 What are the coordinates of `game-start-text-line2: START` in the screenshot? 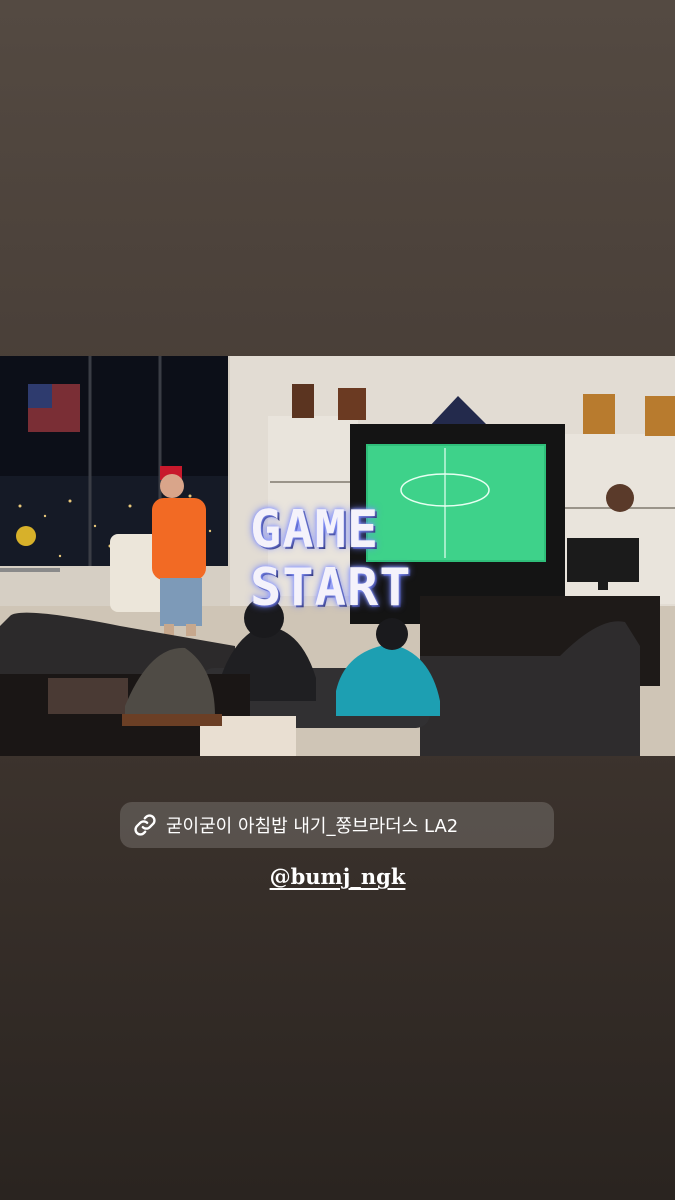 It's located at (331, 588).